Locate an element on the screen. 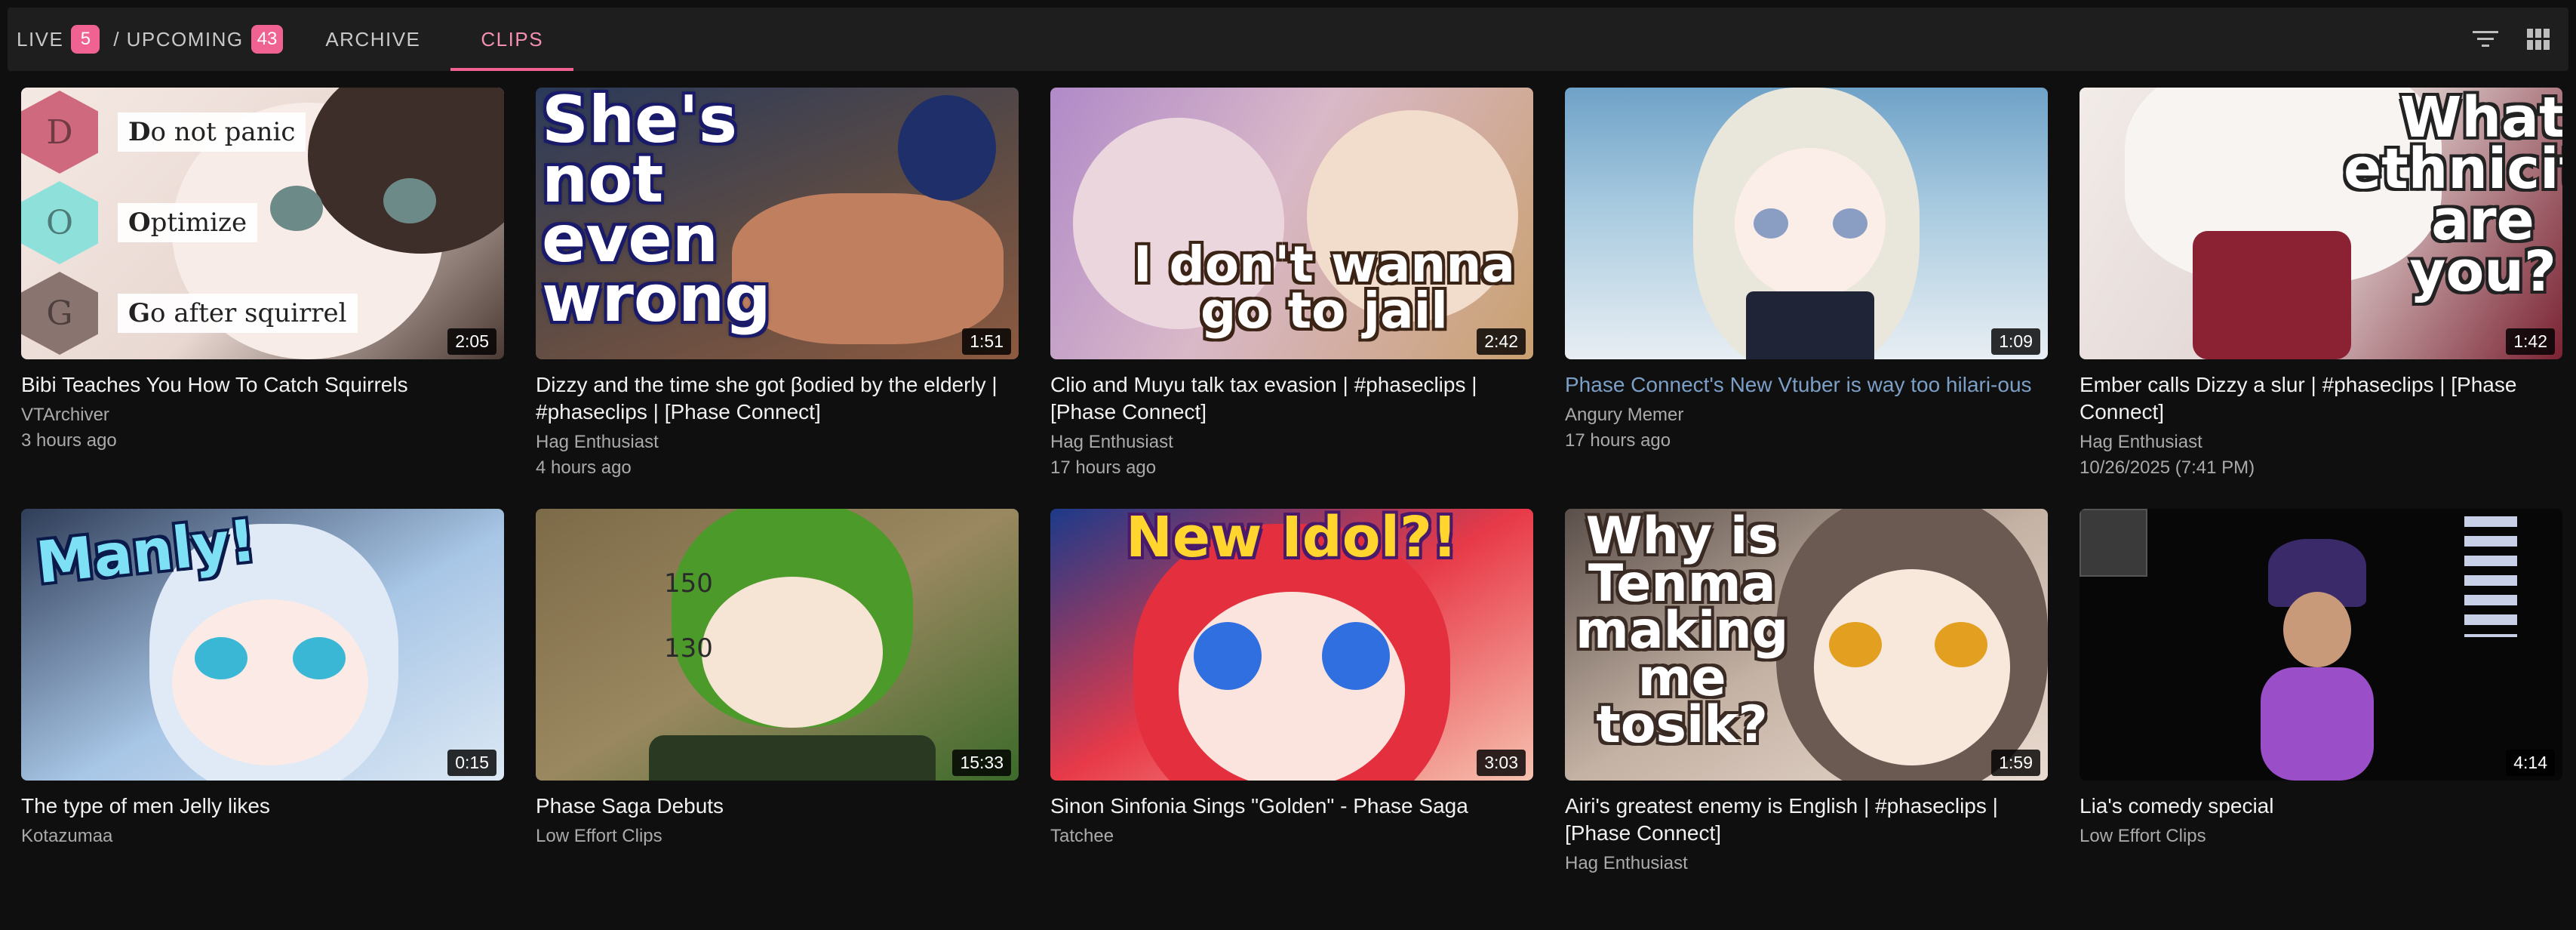  dog-row-g: G Go after squirrel is located at coordinates (189, 313).